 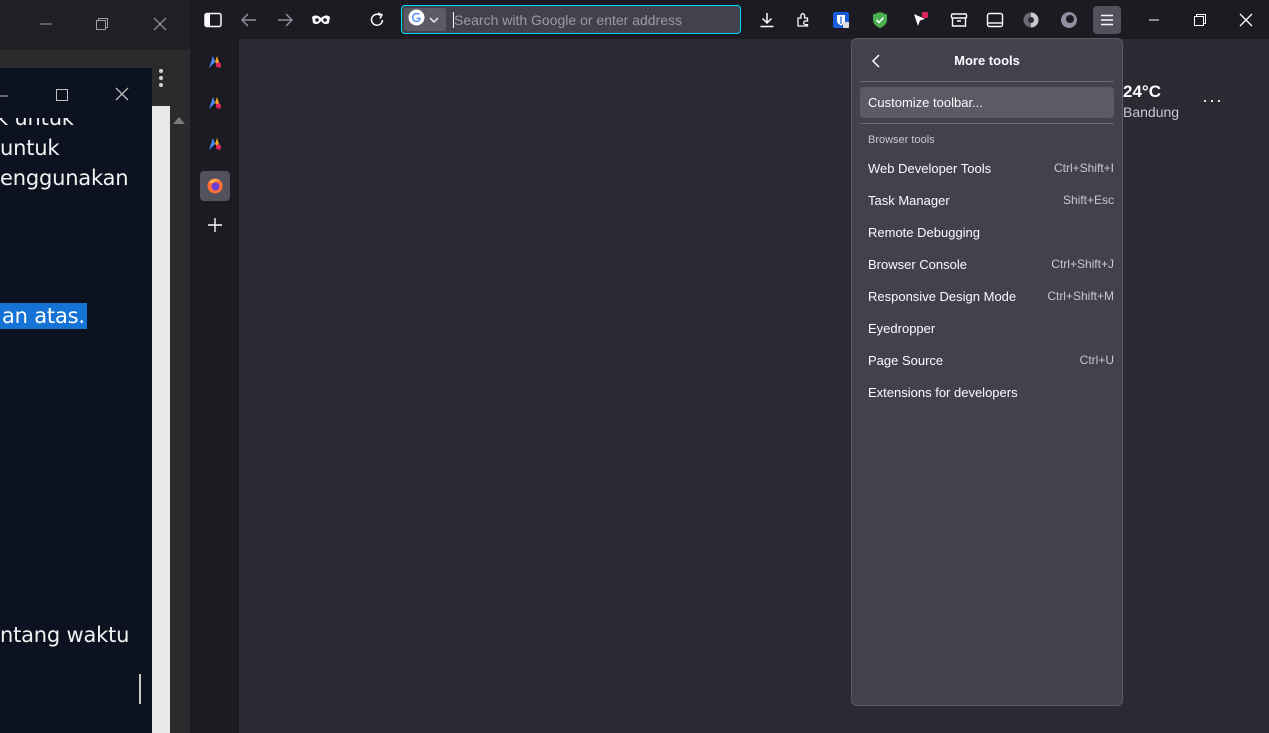 What do you see at coordinates (1082, 264) in the screenshot?
I see `menu-item-shortcut: Ctrl+Shift+J` at bounding box center [1082, 264].